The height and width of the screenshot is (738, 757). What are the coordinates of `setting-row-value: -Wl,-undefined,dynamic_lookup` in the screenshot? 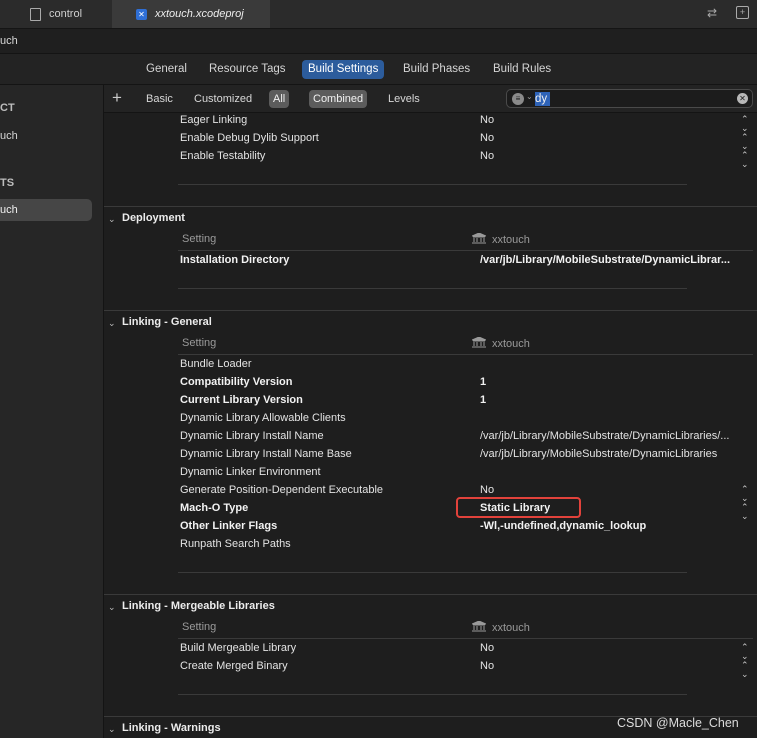 It's located at (563, 526).